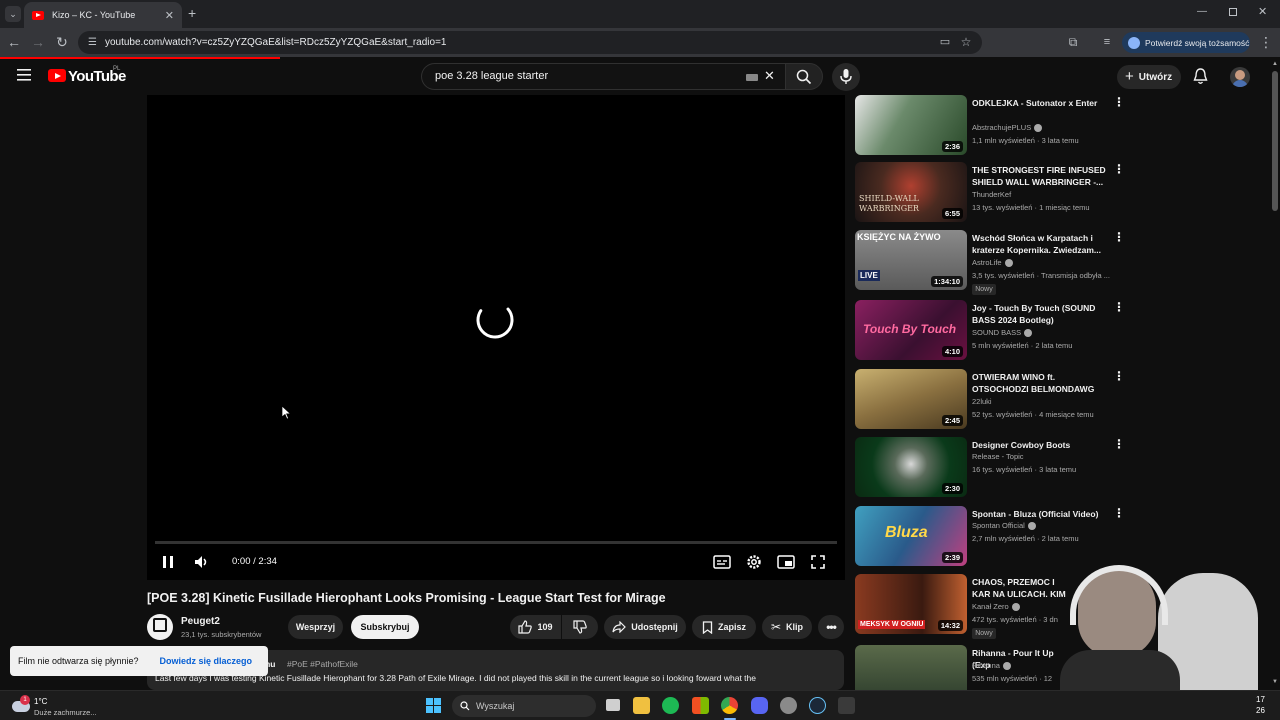 The width and height of the screenshot is (1280, 720). Describe the element at coordinates (911, 330) in the screenshot. I see `video-thumbnail: Touch By Touch 4:10` at that location.